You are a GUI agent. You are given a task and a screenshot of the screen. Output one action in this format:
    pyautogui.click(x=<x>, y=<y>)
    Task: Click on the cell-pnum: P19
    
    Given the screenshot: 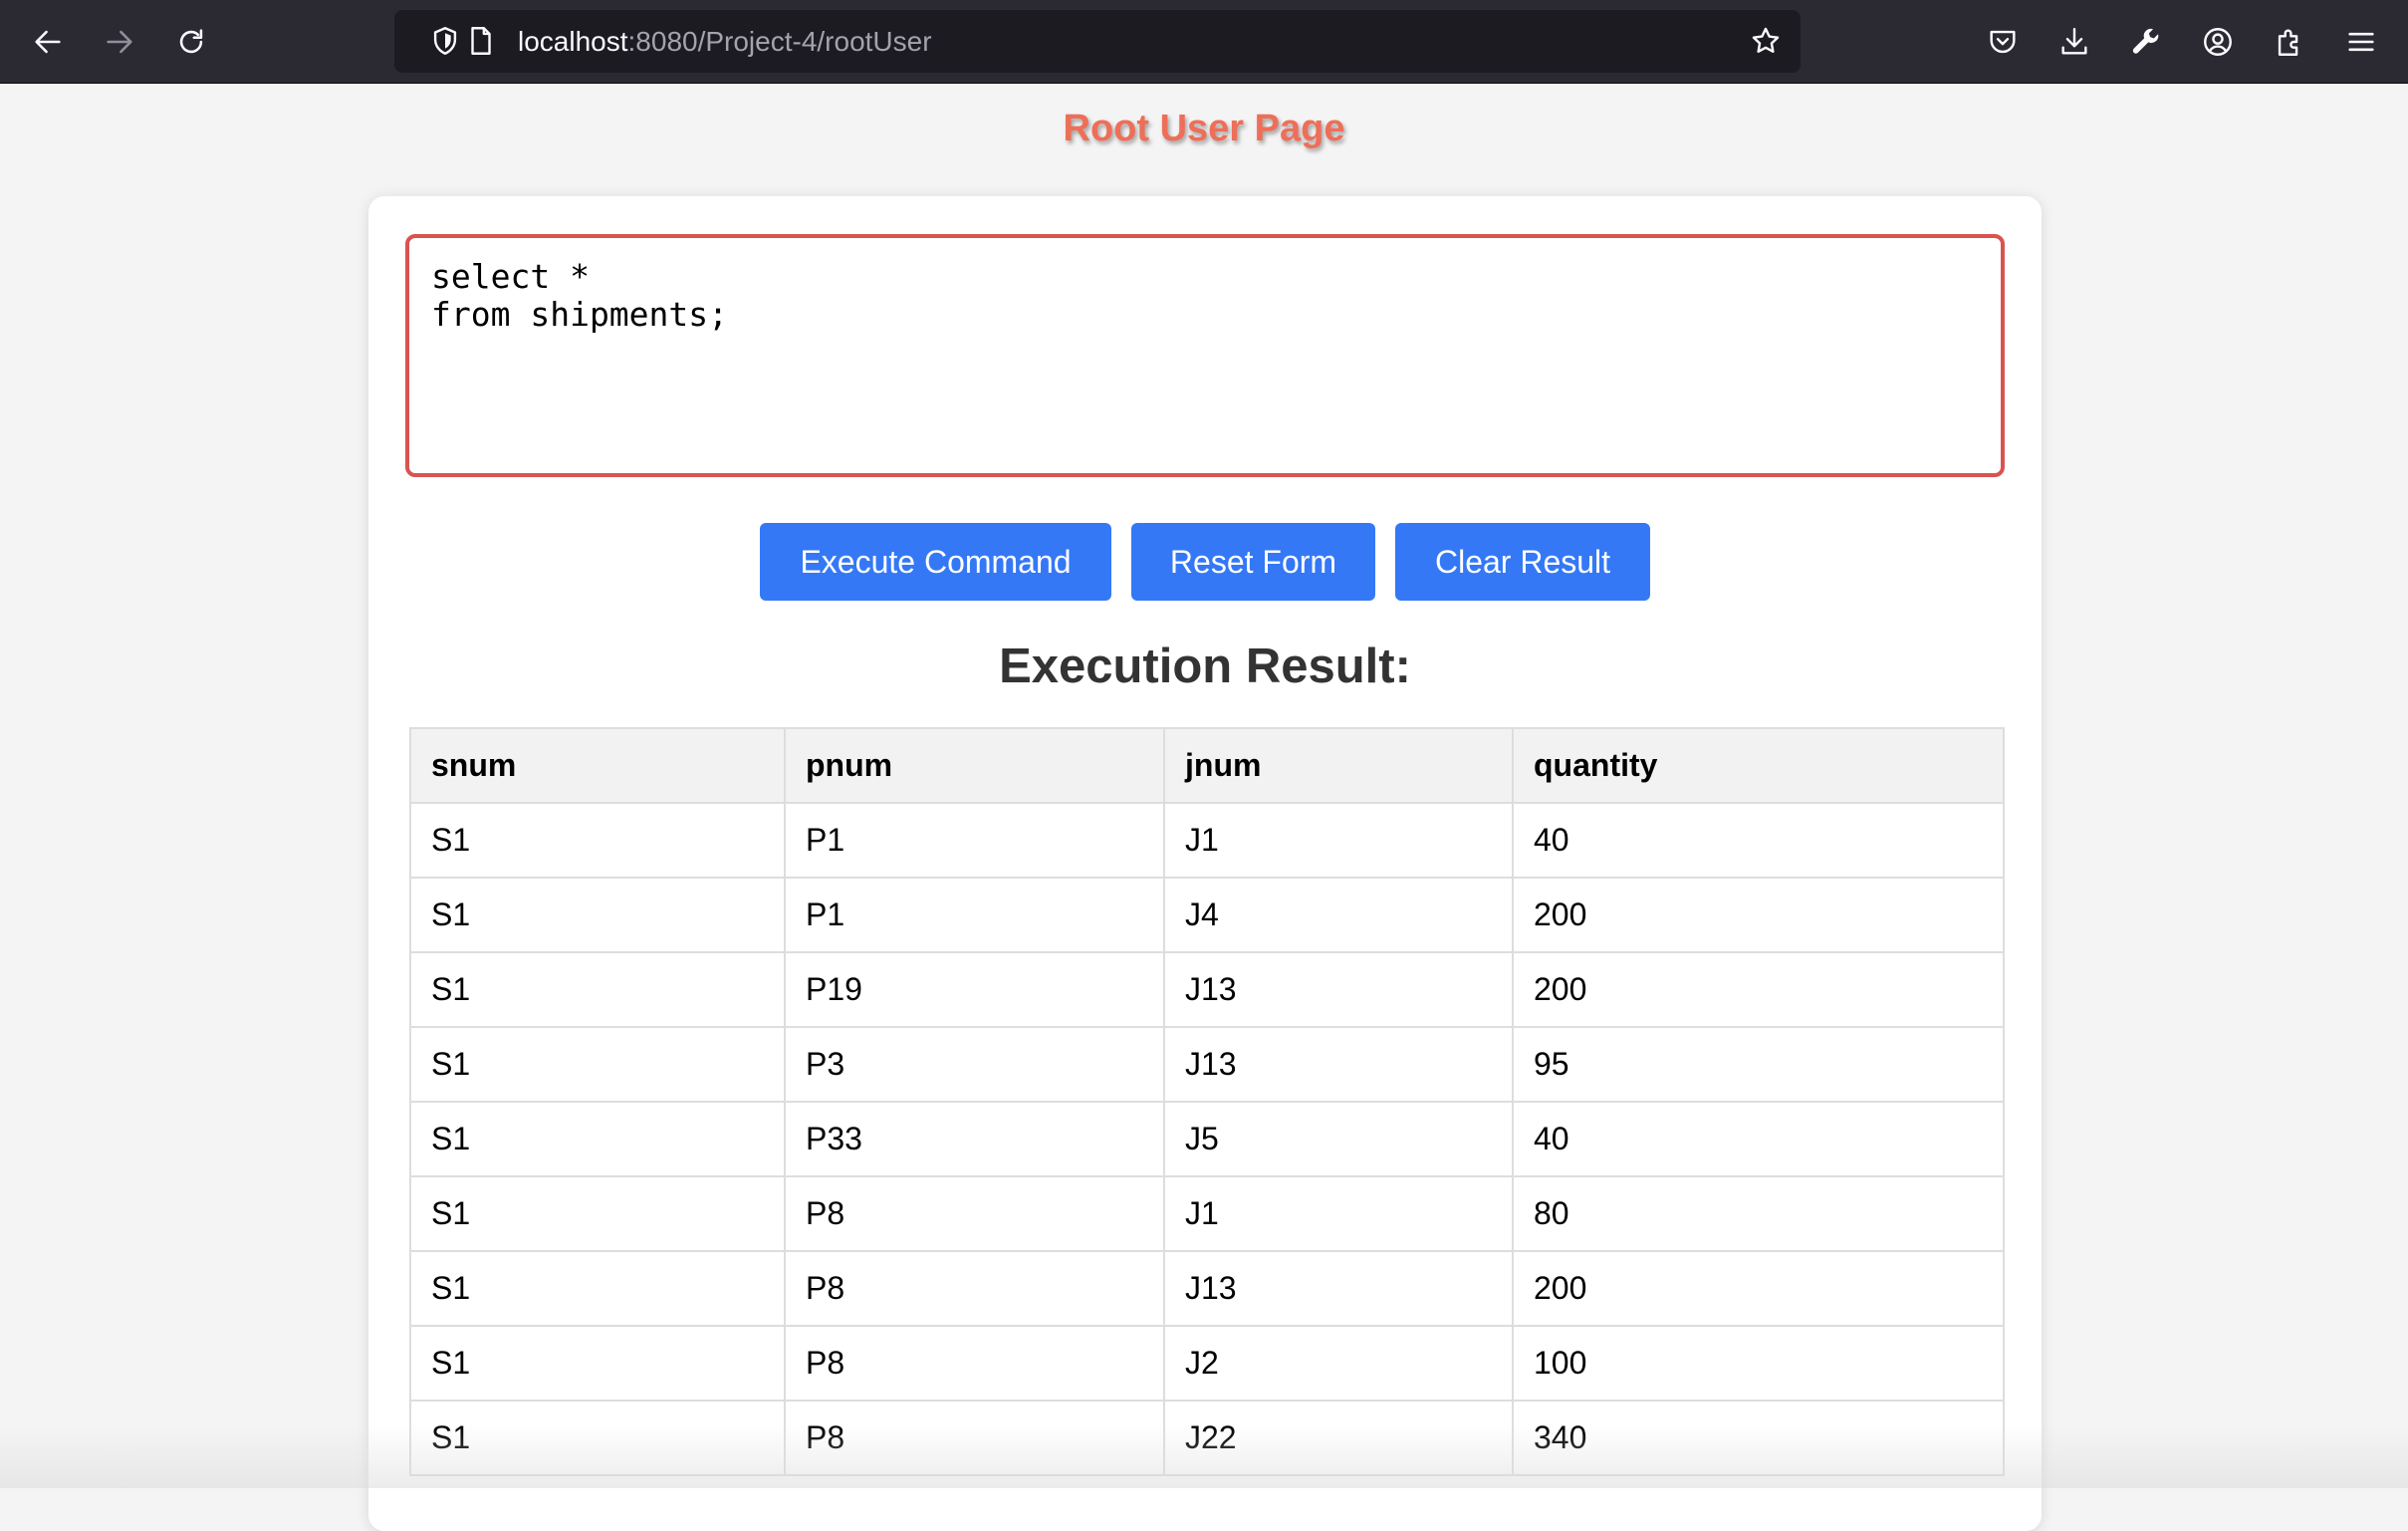 What is the action you would take?
    pyautogui.click(x=974, y=989)
    